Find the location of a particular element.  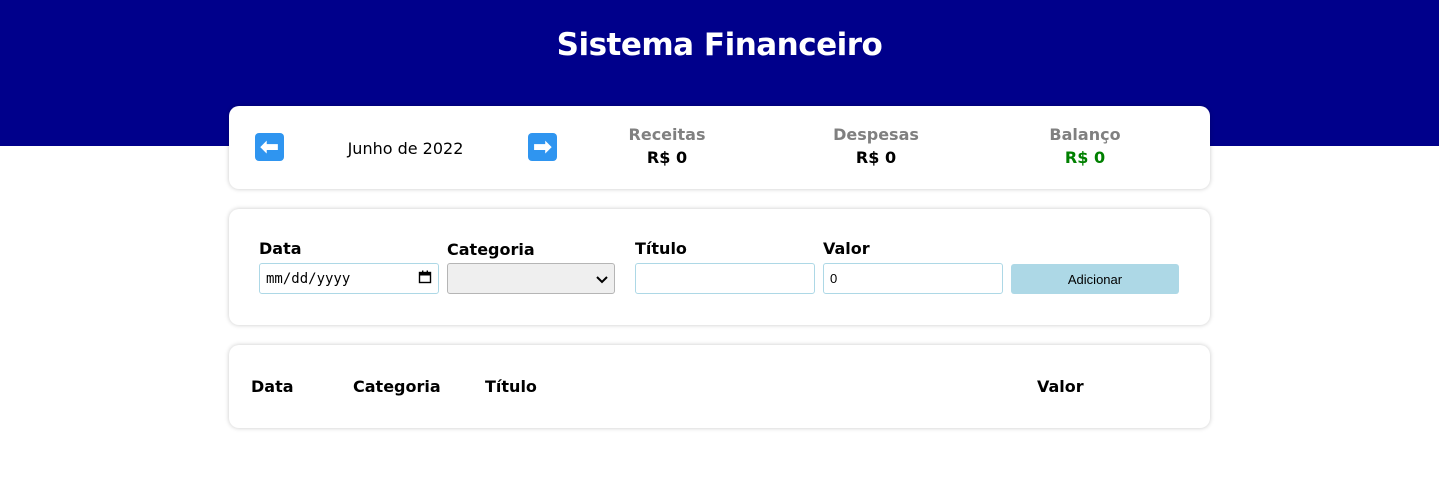

prev-month-button: ⬅ is located at coordinates (269, 147).